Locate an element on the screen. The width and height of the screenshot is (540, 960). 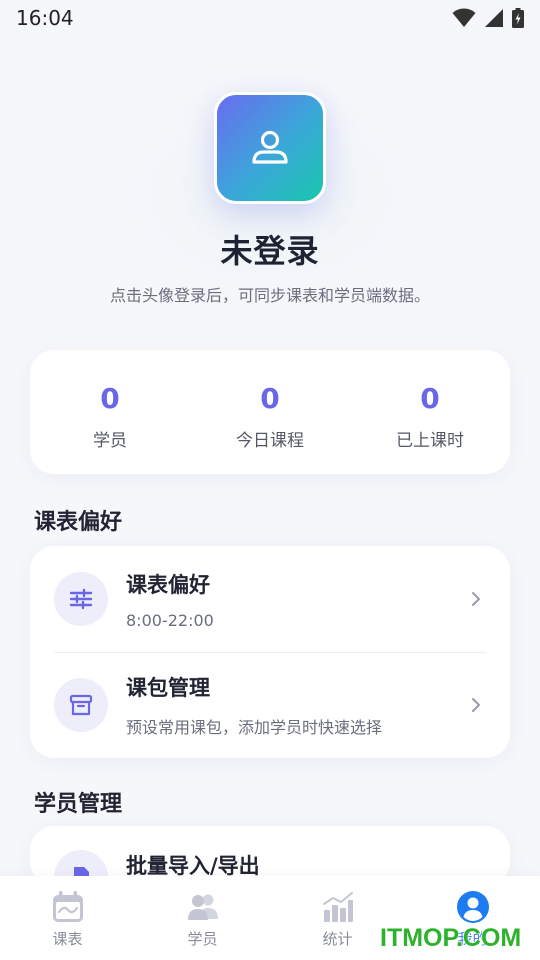
signal-icon is located at coordinates (494, 18).